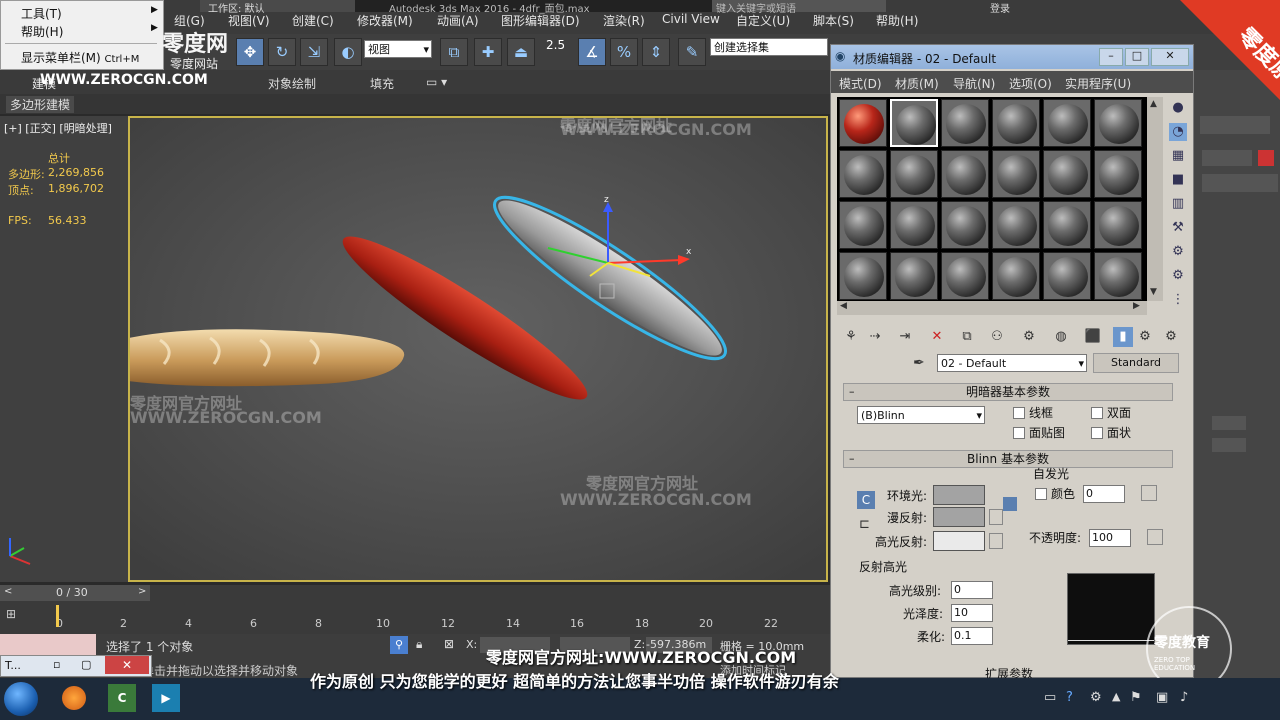  Describe the element at coordinates (1178, 228) in the screenshot. I see `make-preview-icon: ⚒` at that location.